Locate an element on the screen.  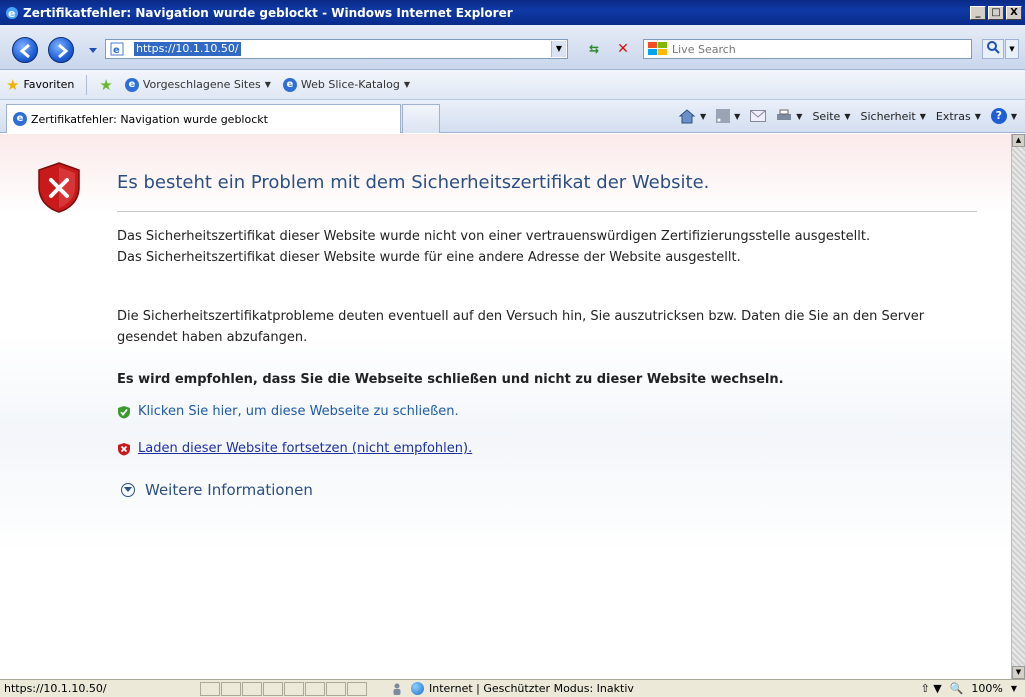
shield-error-icon is located at coordinates (59, 187).